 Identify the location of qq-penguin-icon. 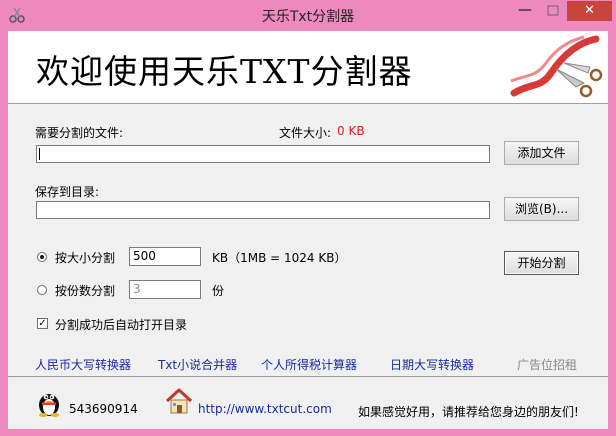
(49, 402).